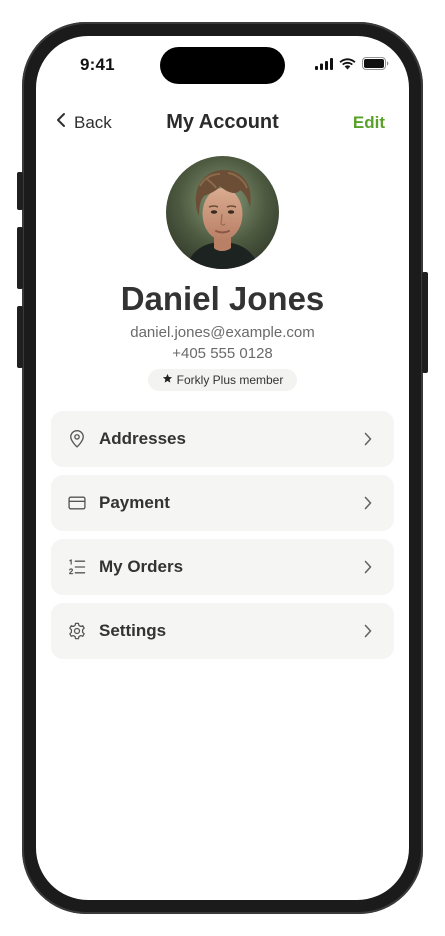  What do you see at coordinates (133, 630) in the screenshot?
I see `menu-item-label: Settings` at bounding box center [133, 630].